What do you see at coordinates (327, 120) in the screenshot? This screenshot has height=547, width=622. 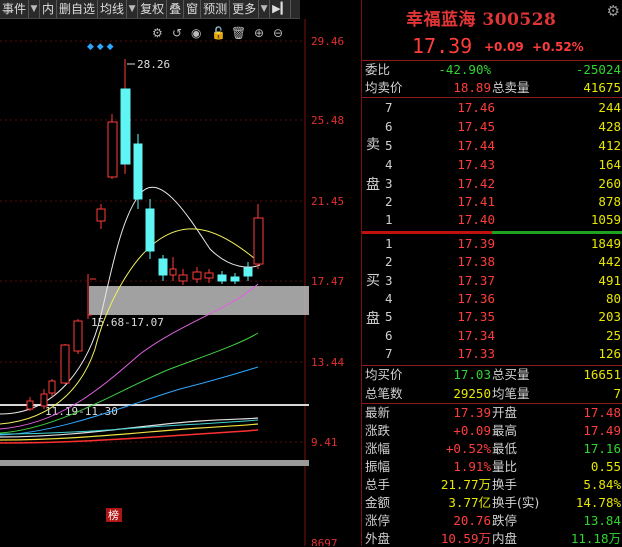 I see `price-tick: 25.48` at bounding box center [327, 120].